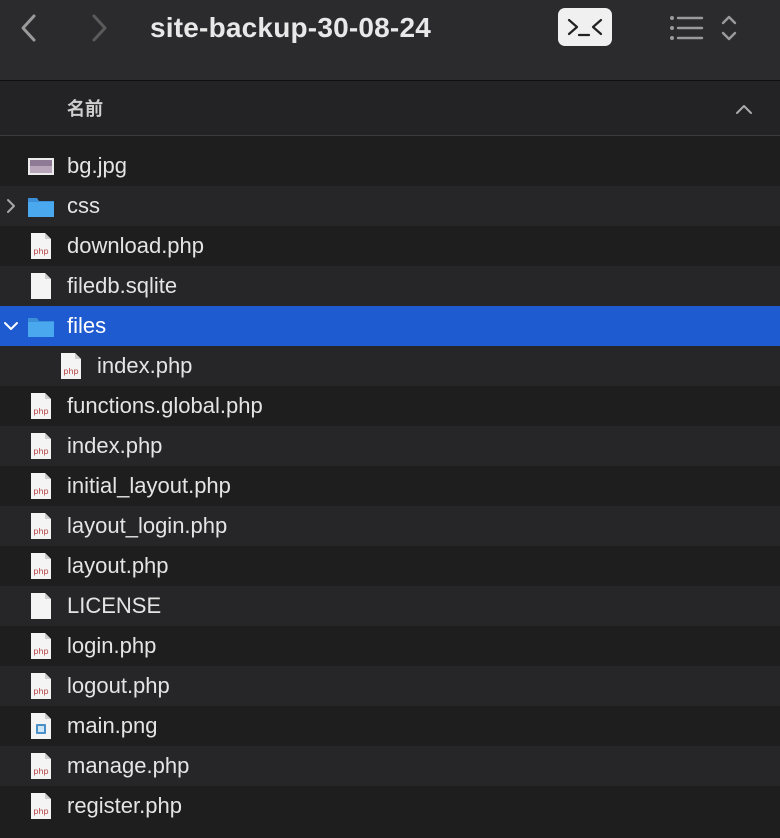 The image size is (780, 838). I want to click on file-name: functions.global.php, so click(165, 405).